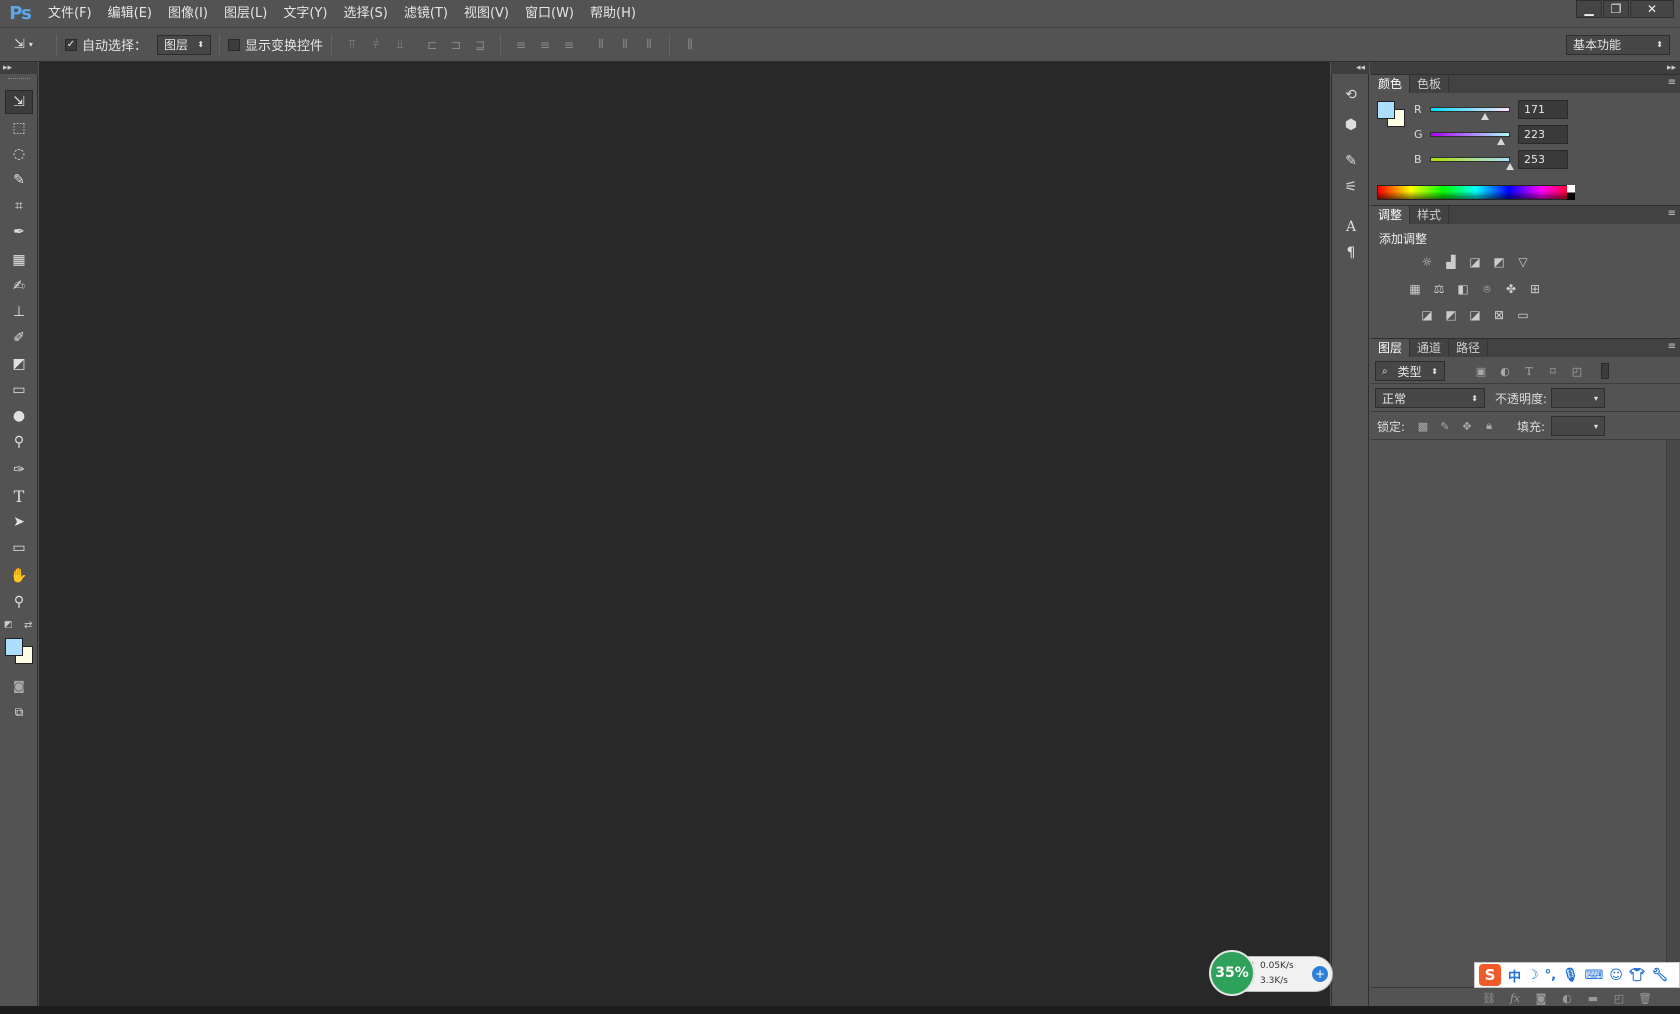  I want to click on ime-language-toggle: 中, so click(1514, 975).